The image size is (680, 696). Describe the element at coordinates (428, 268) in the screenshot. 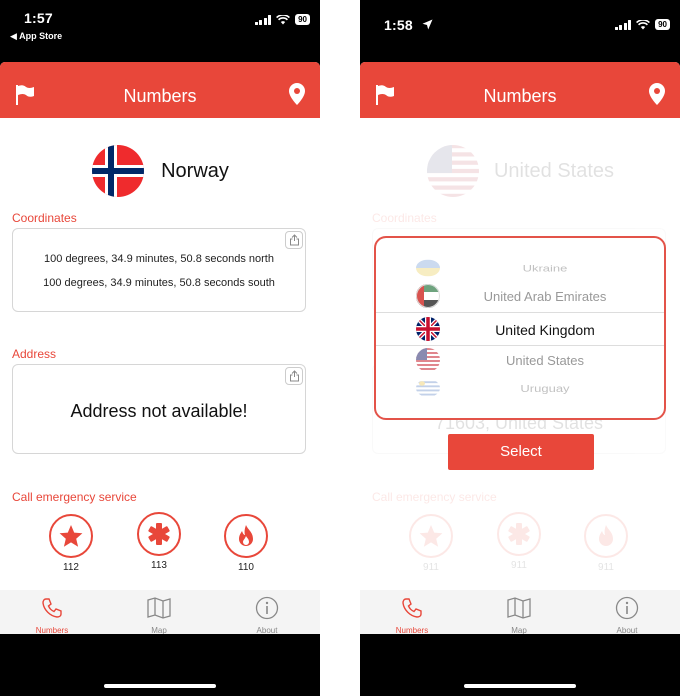

I see `ukraine-flag-icon` at that location.